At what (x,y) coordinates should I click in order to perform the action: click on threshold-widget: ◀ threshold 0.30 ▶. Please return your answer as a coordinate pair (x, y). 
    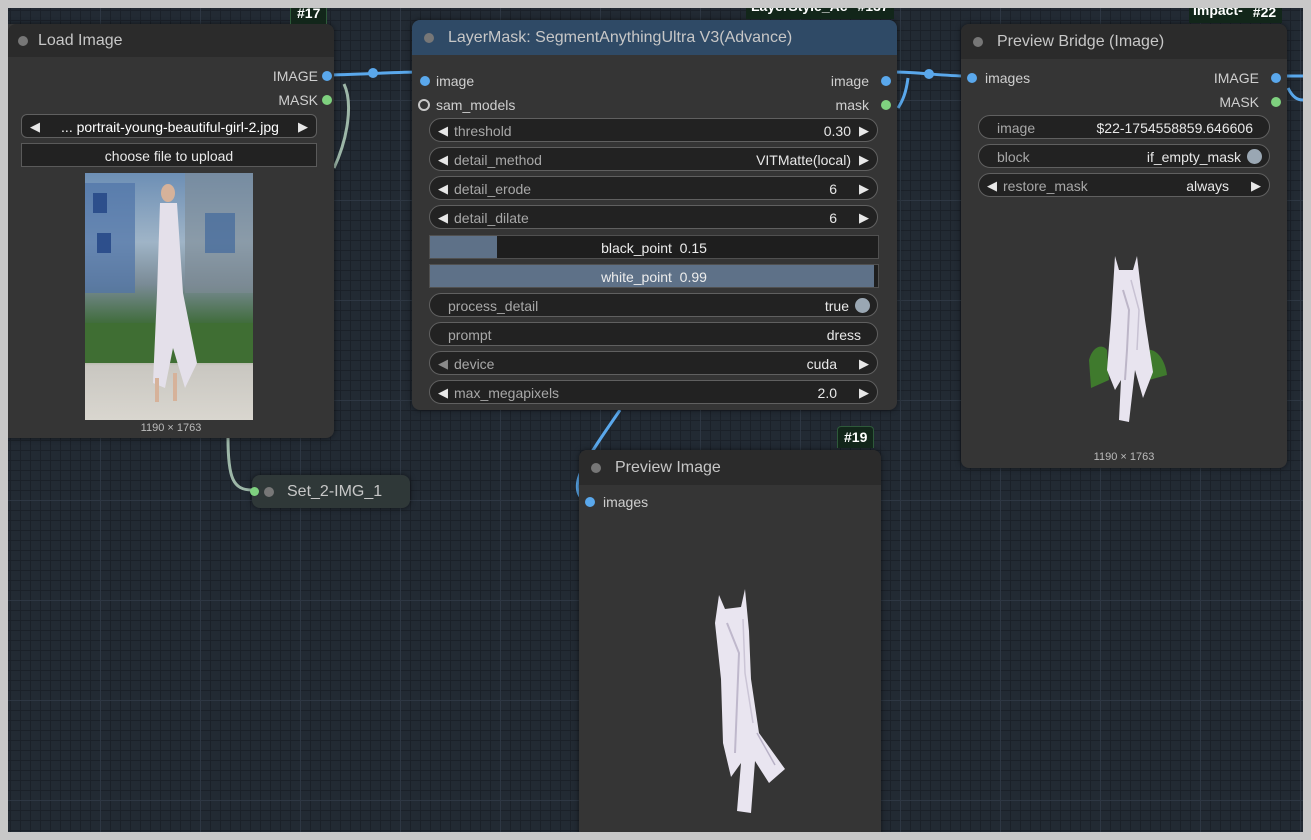
    Looking at the image, I should click on (653, 130).